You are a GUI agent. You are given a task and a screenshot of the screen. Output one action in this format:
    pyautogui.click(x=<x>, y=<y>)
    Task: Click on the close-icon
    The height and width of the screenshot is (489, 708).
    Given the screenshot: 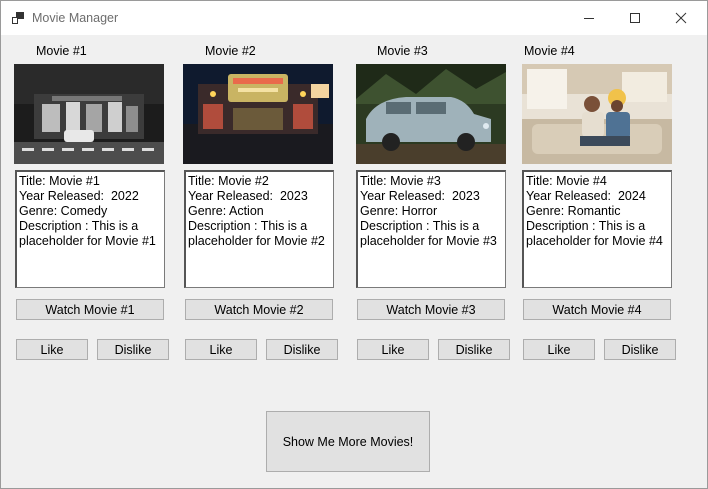 What is the action you would take?
    pyautogui.click(x=681, y=18)
    